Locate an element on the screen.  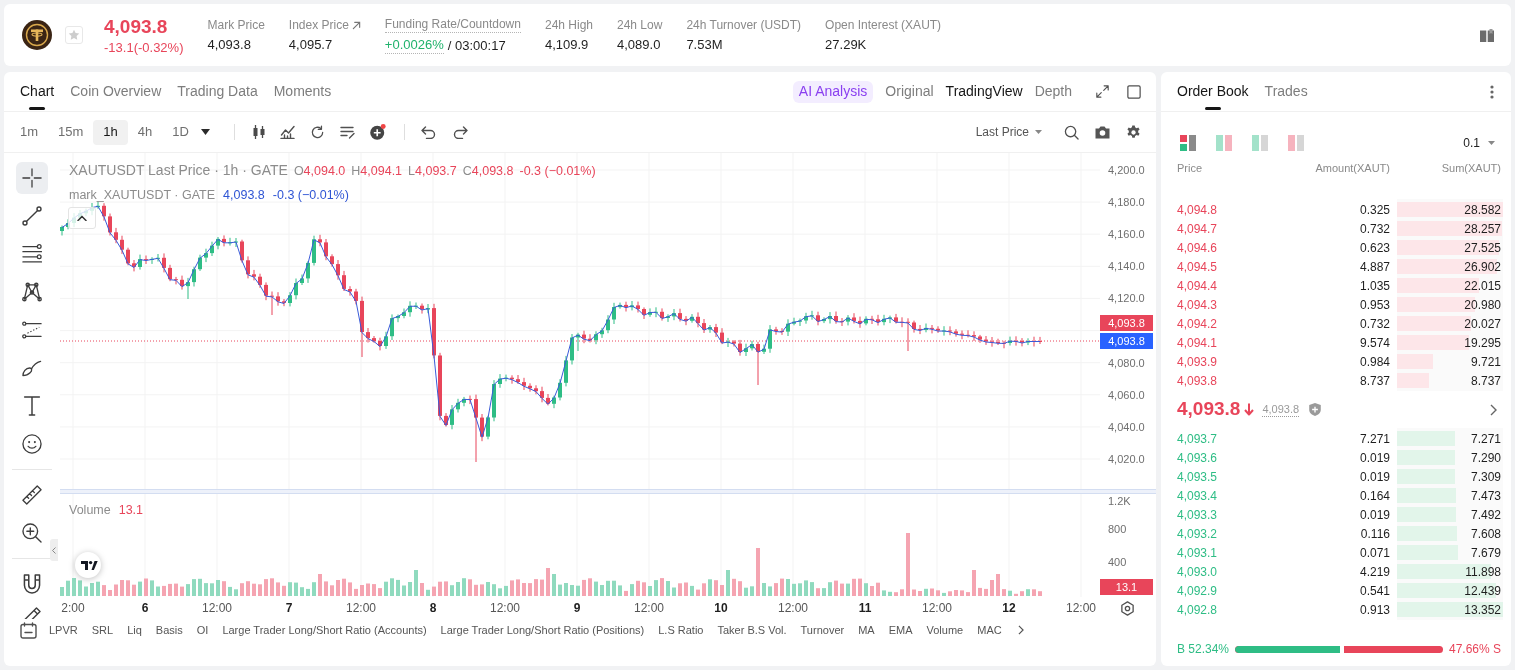
indicator-tab: EMA is located at coordinates (900, 630).